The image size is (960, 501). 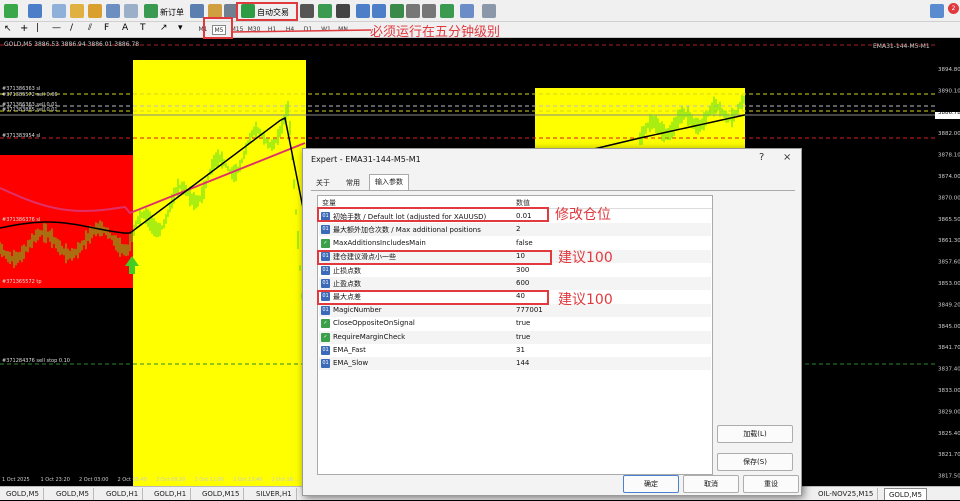 What do you see at coordinates (522, 363) in the screenshot?
I see `param-value: 144` at bounding box center [522, 363].